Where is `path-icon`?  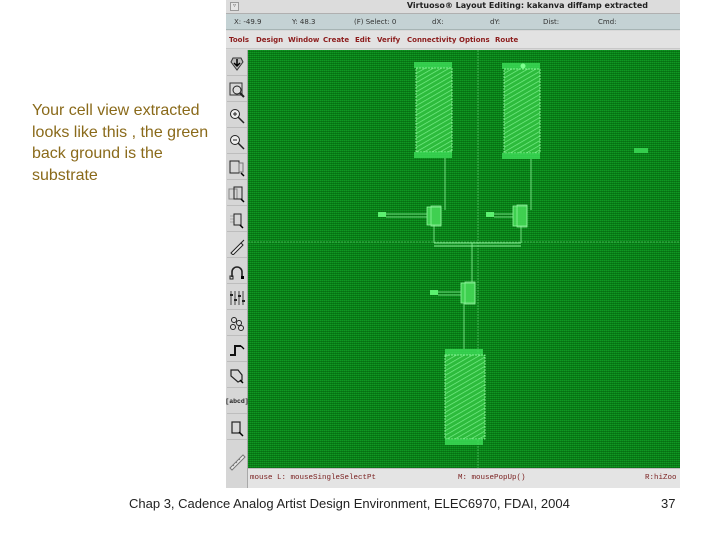
path-icon is located at coordinates (237, 350).